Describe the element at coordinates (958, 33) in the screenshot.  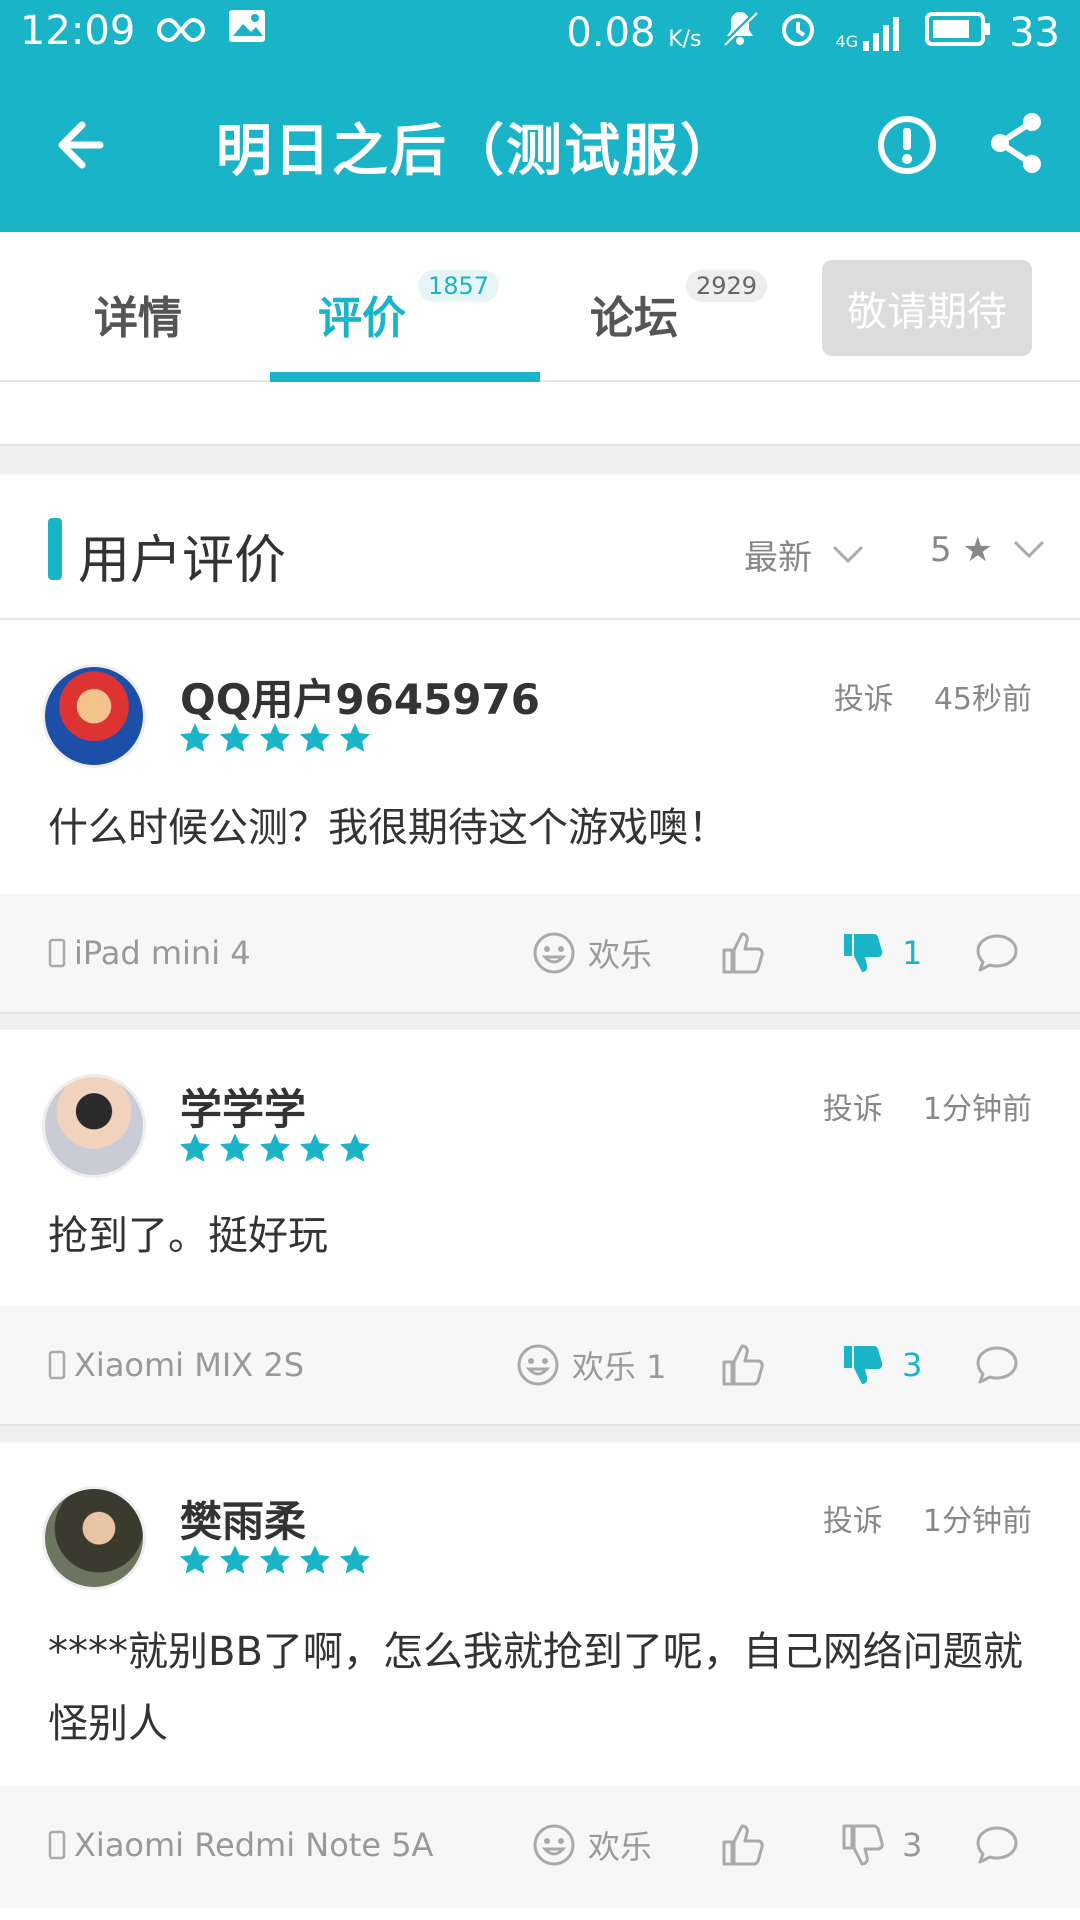
I see `battery-icon` at that location.